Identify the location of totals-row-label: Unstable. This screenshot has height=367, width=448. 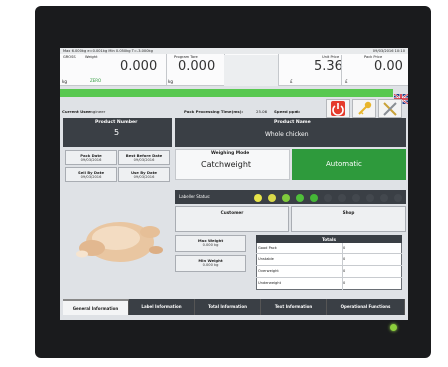
(266, 259).